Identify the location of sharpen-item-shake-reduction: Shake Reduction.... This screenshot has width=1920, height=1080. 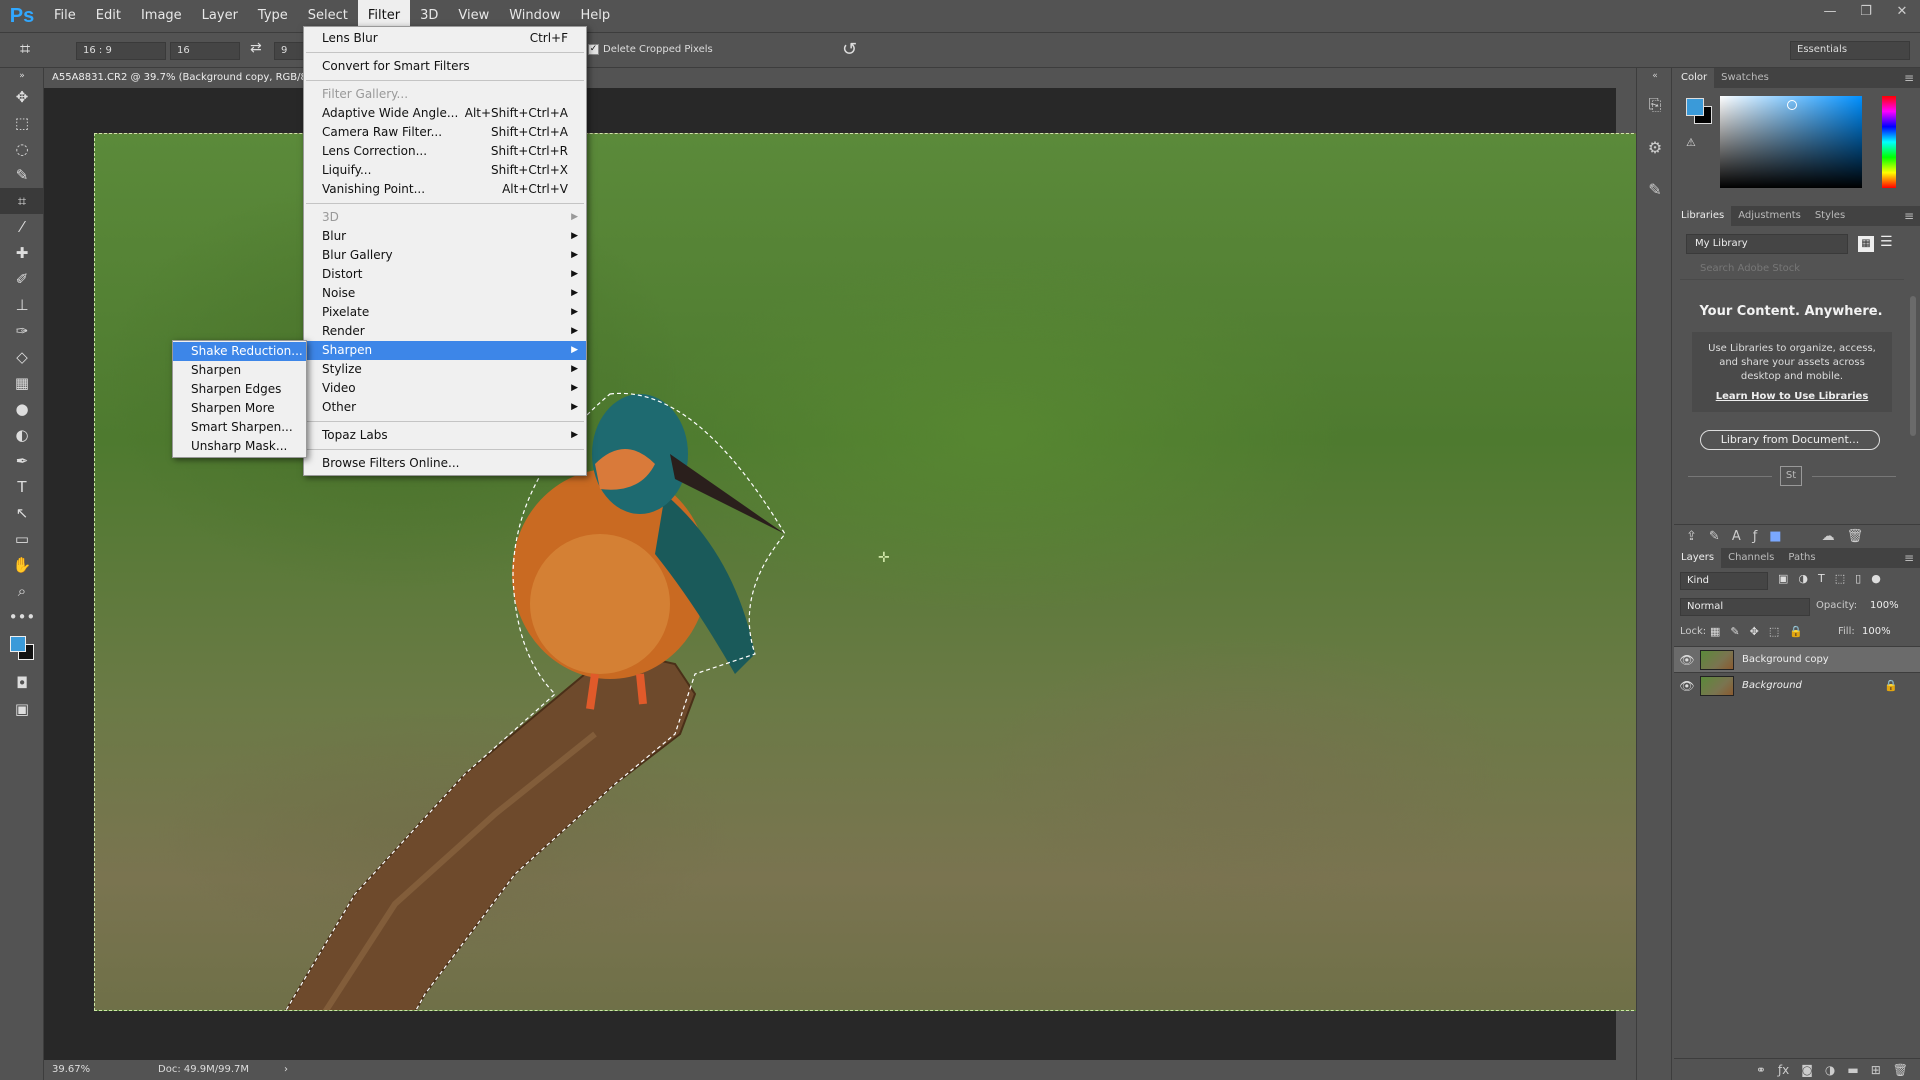
(239, 351).